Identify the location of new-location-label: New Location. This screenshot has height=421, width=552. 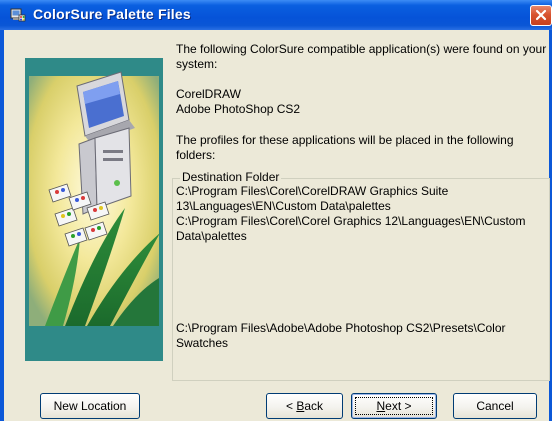
(90, 406).